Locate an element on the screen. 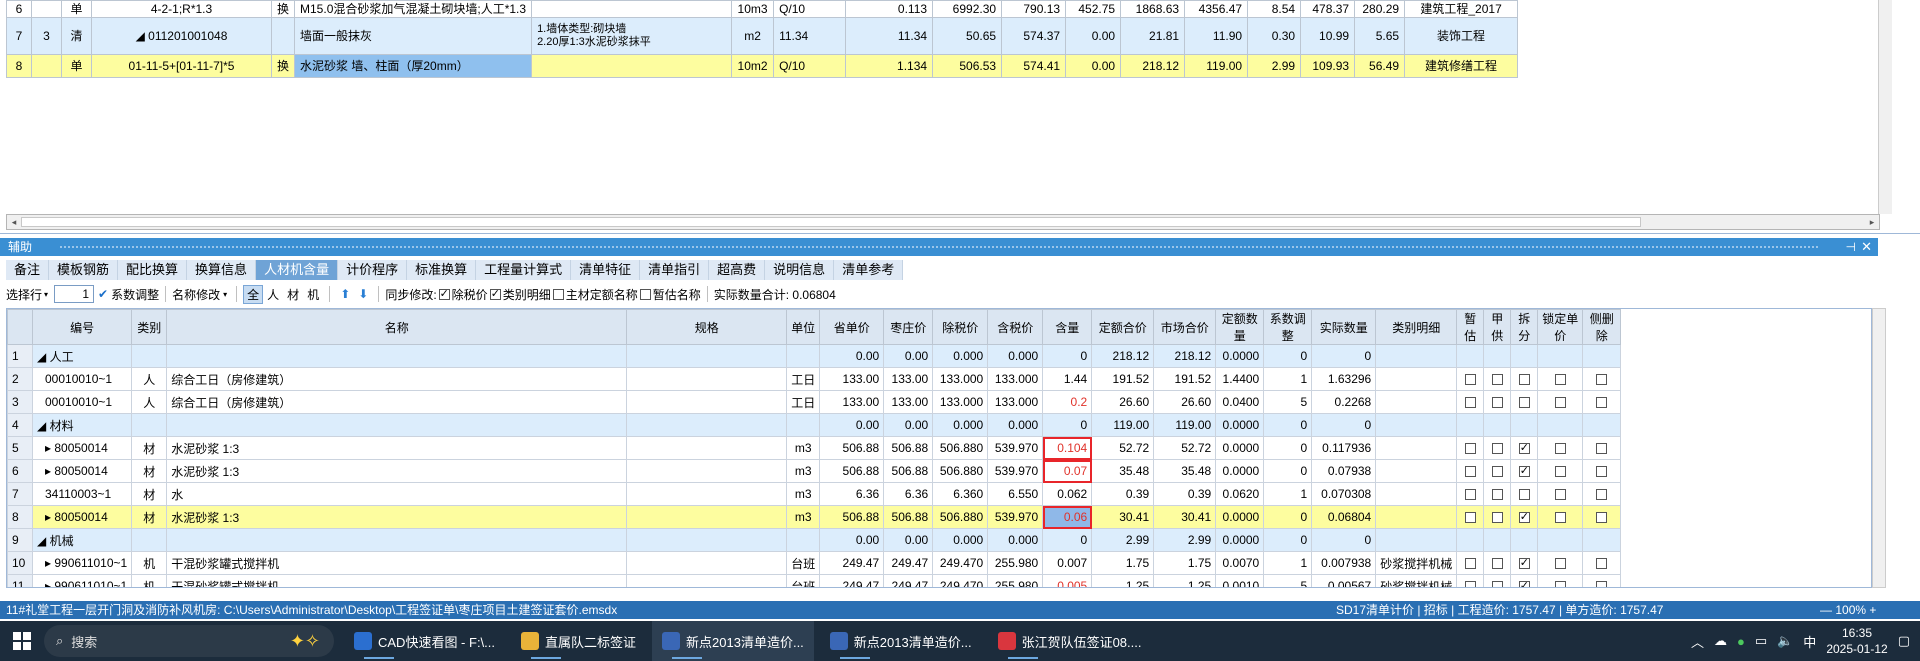 The height and width of the screenshot is (661, 1920). t2-cell: 2.99 is located at coordinates (1185, 540).